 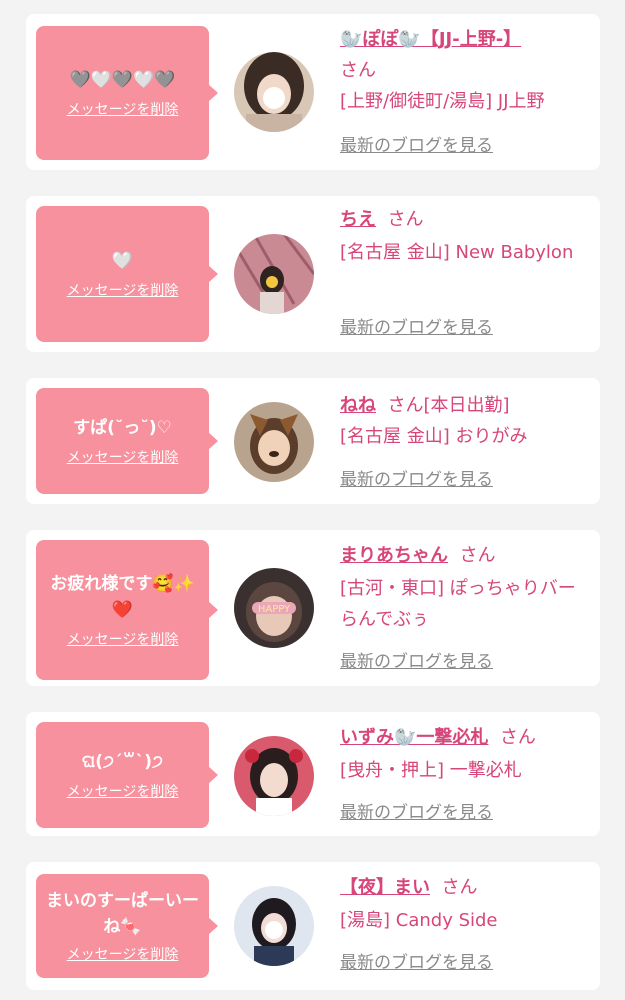 I want to click on shop-info: [湯島] Candy Side, so click(x=419, y=920).